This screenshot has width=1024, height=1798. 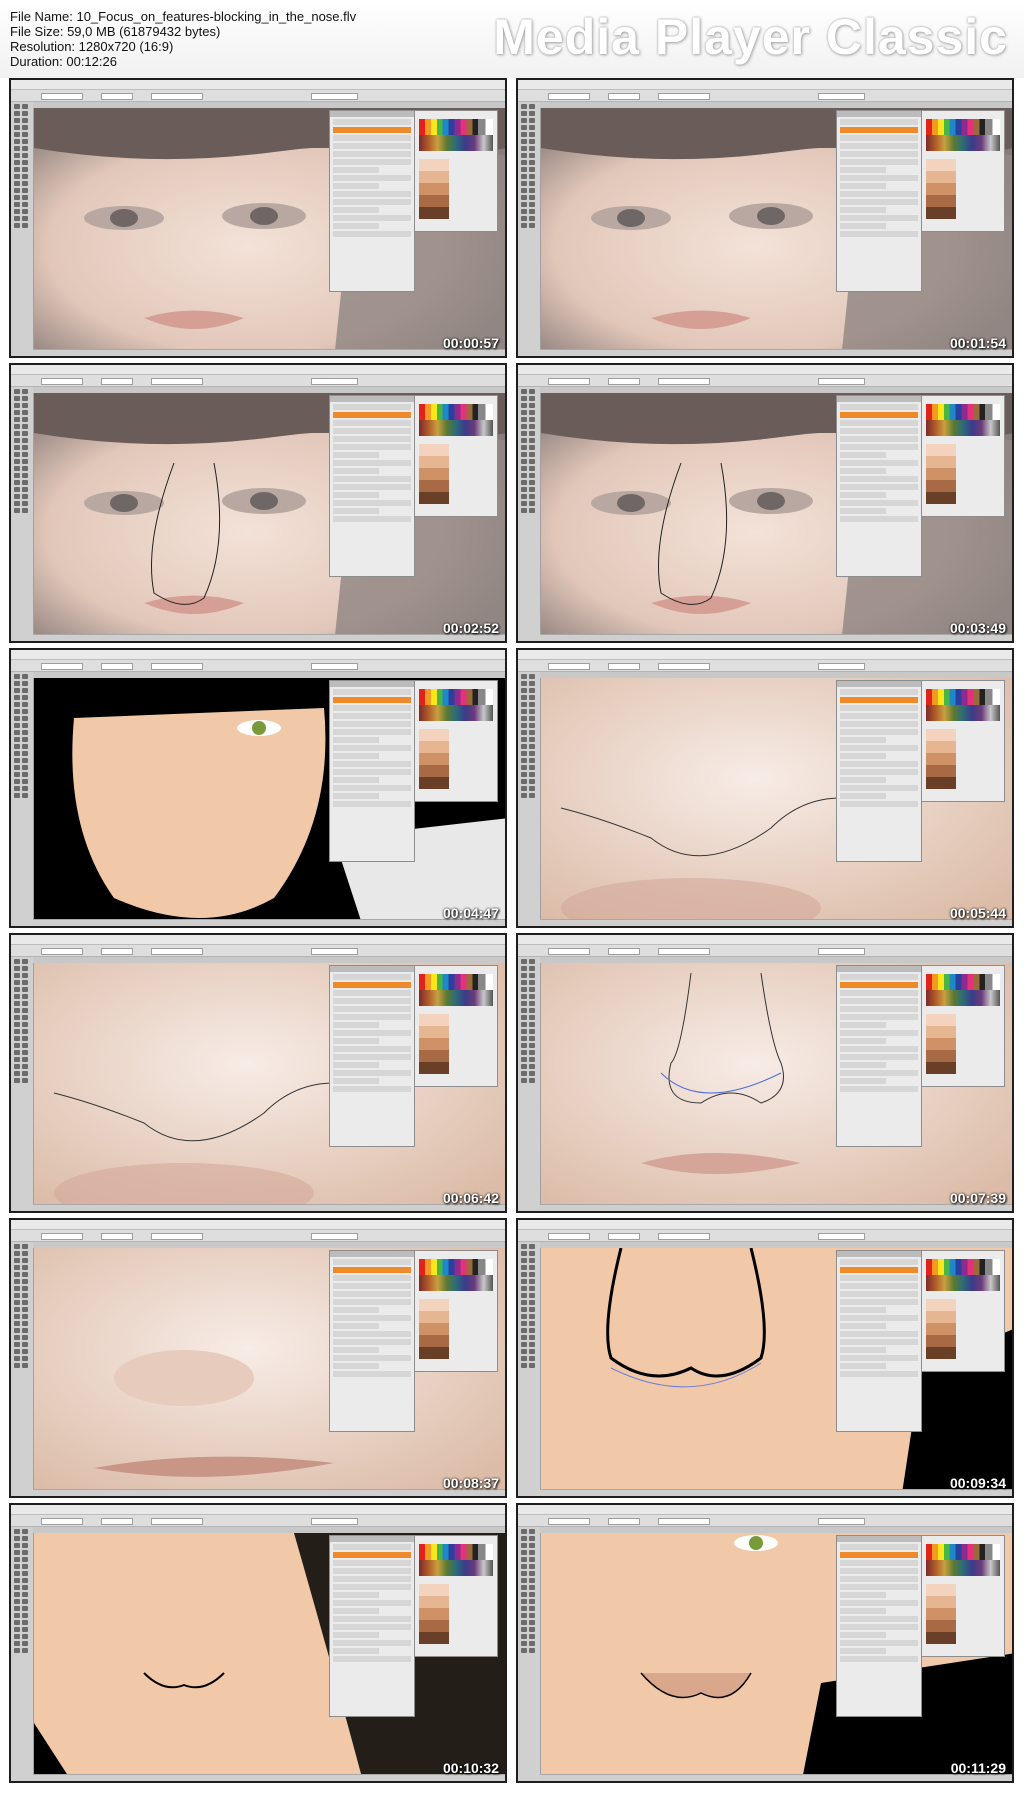 What do you see at coordinates (977, 628) in the screenshot?
I see `thumbnail-timestamp: 00:03:49` at bounding box center [977, 628].